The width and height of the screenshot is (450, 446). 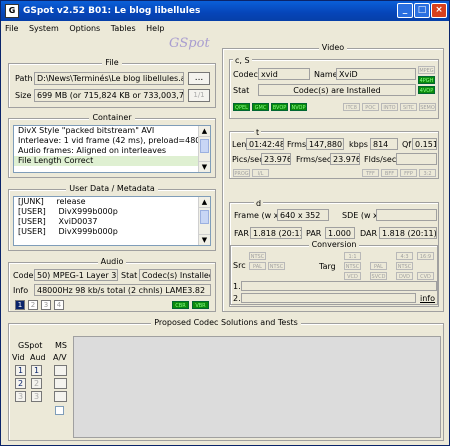 What do you see at coordinates (298, 107) in the screenshot?
I see `flag-nvop: NVOP` at bounding box center [298, 107].